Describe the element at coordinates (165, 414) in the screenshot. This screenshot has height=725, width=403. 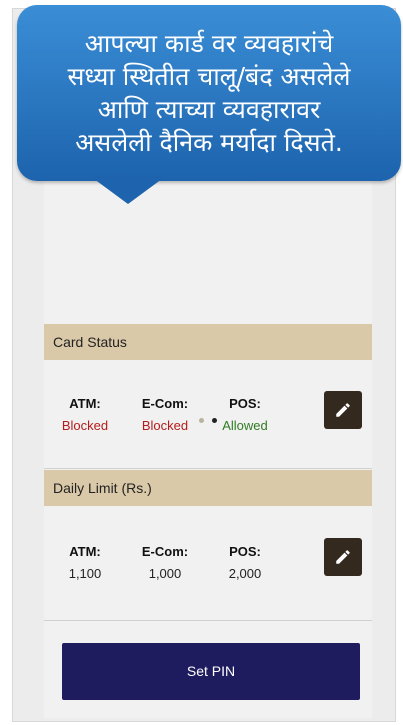
I see `ecom-status: E-Com: Blocked` at that location.